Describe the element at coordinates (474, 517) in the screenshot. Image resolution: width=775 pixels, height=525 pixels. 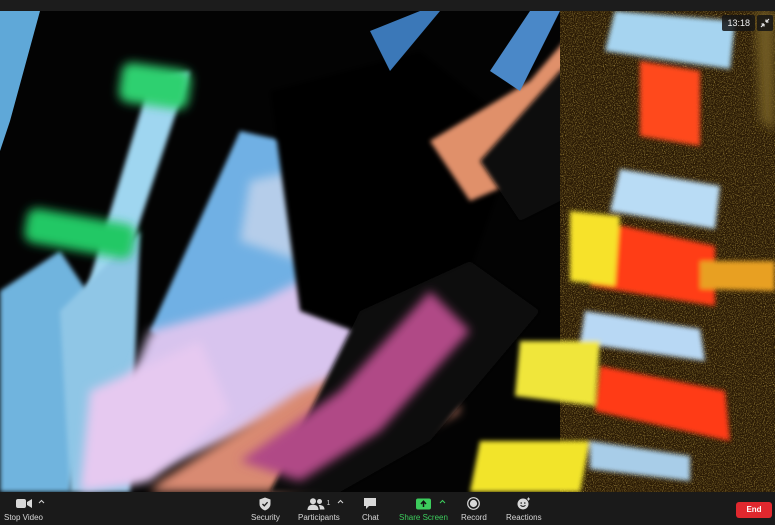
I see `record-label: Record` at that location.